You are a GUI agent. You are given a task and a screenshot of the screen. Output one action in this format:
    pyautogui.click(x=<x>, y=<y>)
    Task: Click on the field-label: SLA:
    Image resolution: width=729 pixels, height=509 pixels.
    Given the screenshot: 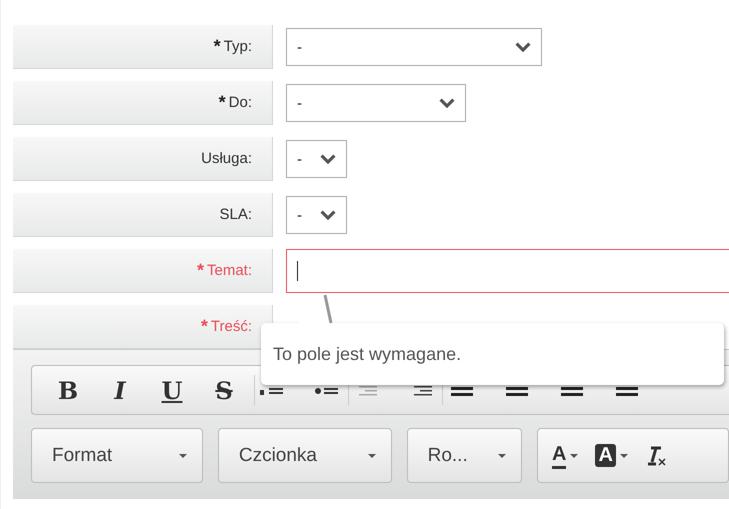 What is the action you would take?
    pyautogui.click(x=143, y=215)
    